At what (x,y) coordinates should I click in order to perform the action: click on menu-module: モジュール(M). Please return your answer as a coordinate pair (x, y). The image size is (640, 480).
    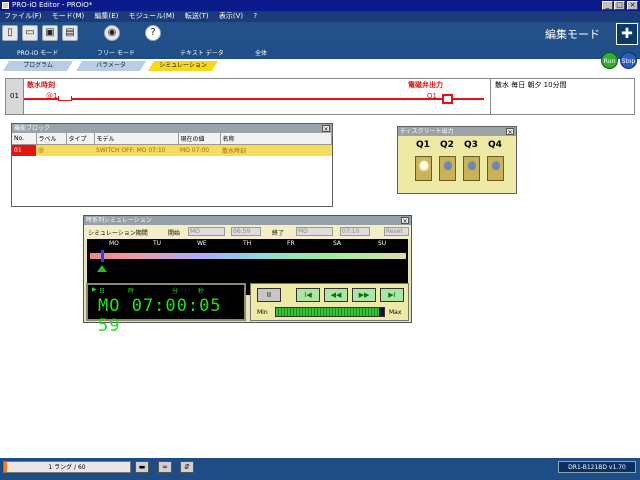
    Looking at the image, I should click on (152, 16).